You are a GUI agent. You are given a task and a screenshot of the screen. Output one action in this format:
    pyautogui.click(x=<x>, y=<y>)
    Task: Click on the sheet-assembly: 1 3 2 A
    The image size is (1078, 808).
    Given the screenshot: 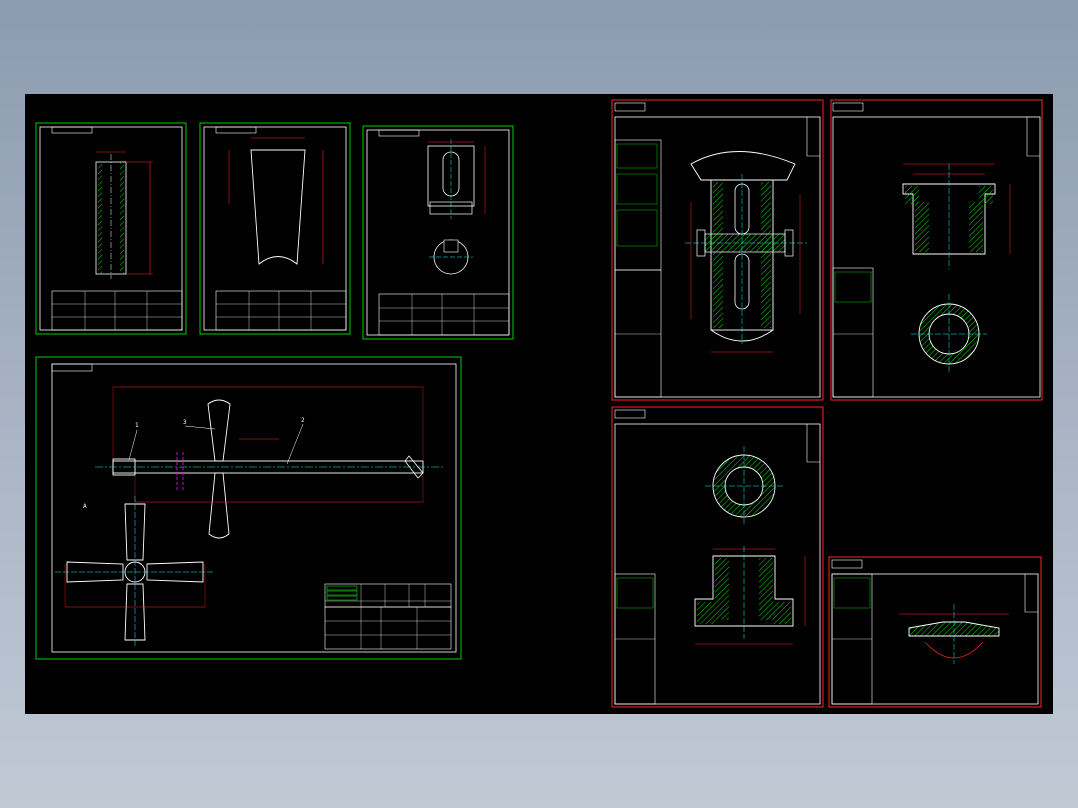 What is the action you would take?
    pyautogui.click(x=248, y=508)
    